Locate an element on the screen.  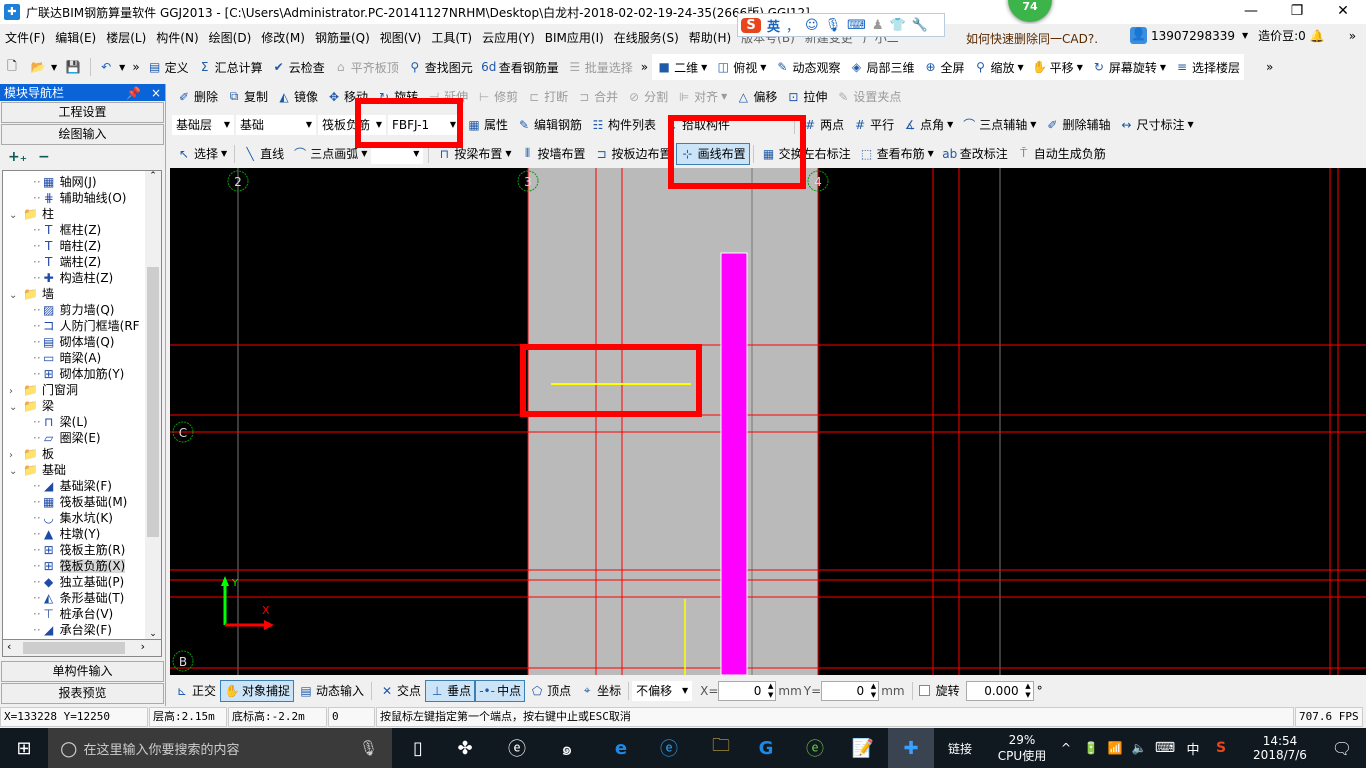
toolbar2-button: ✎ 设置夹点 is located at coordinates (868, 97).